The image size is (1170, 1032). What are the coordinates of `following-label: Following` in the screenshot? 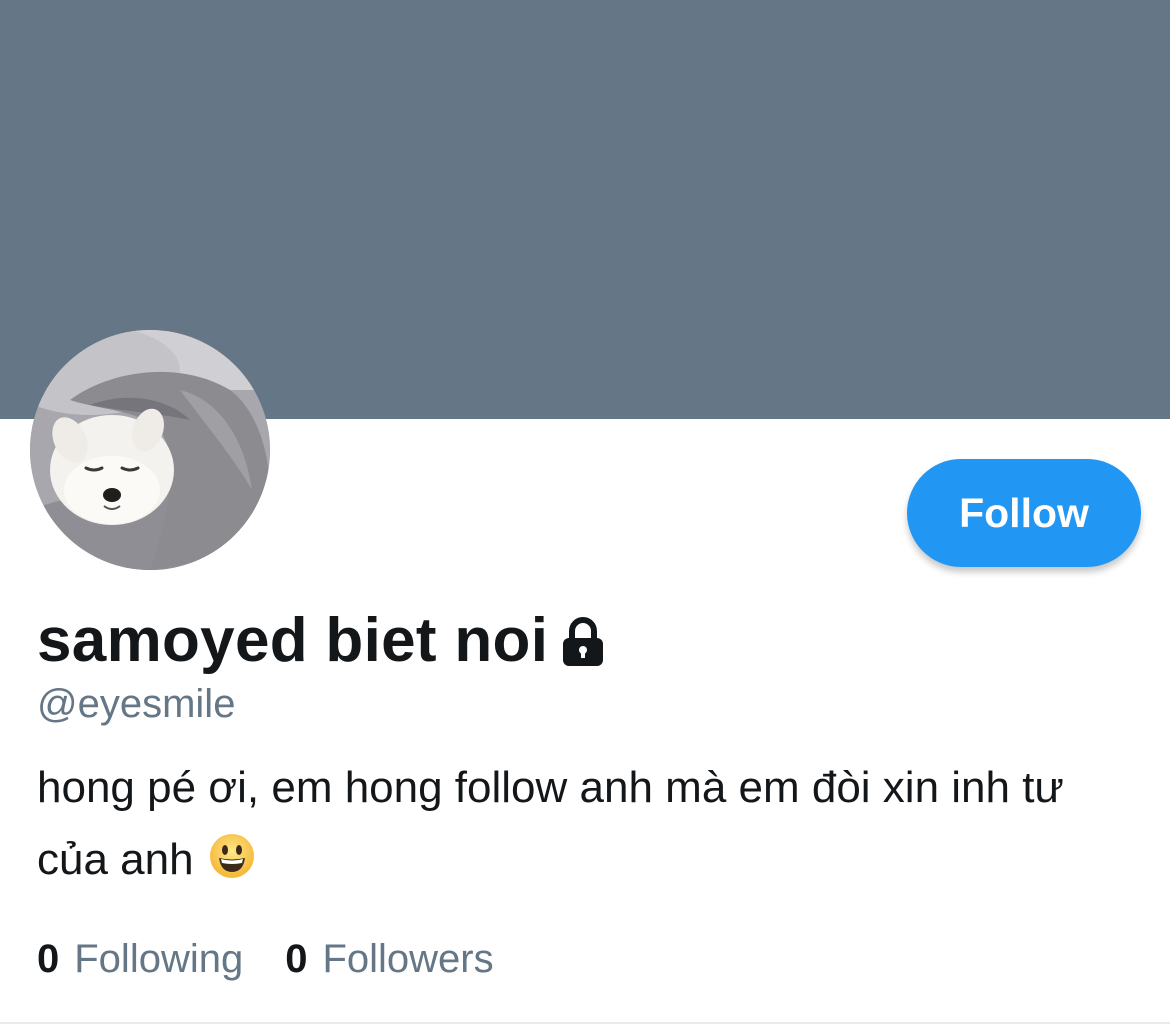 It's located at (159, 959).